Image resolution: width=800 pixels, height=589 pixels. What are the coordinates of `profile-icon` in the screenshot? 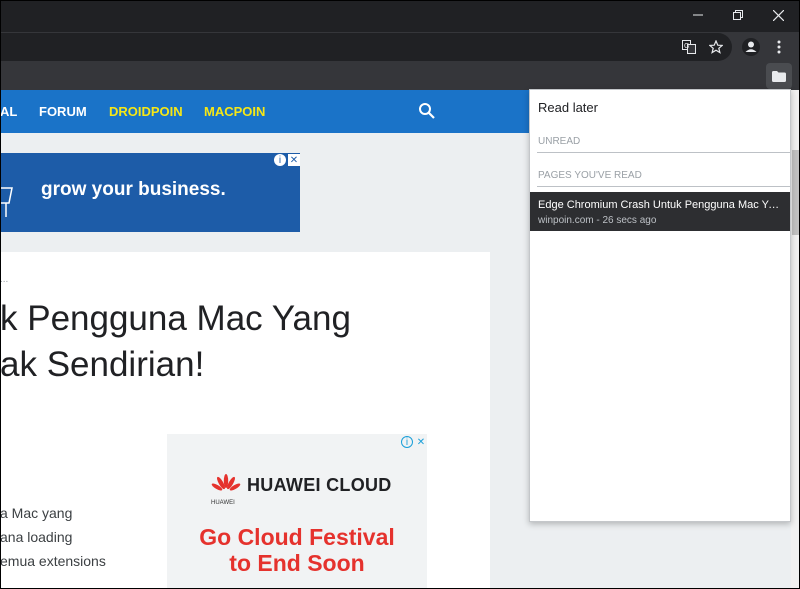 It's located at (751, 47).